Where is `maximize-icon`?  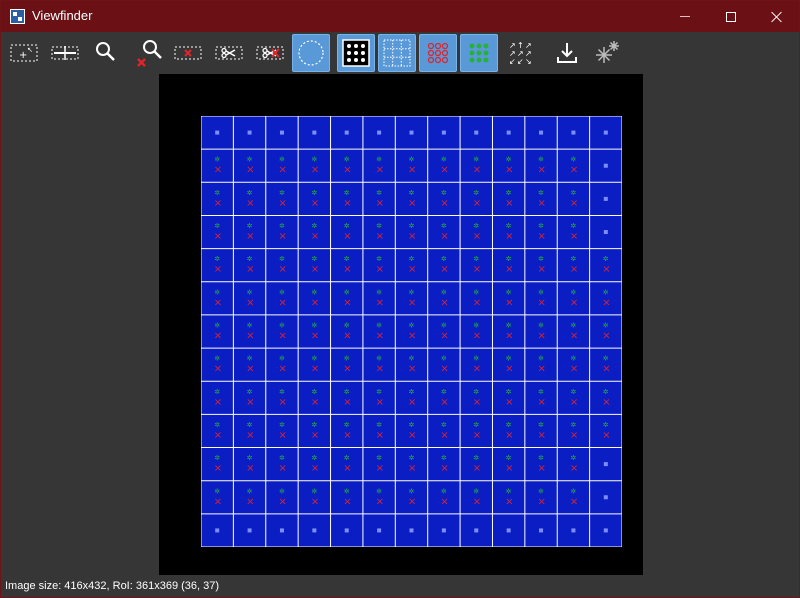
maximize-icon is located at coordinates (731, 16).